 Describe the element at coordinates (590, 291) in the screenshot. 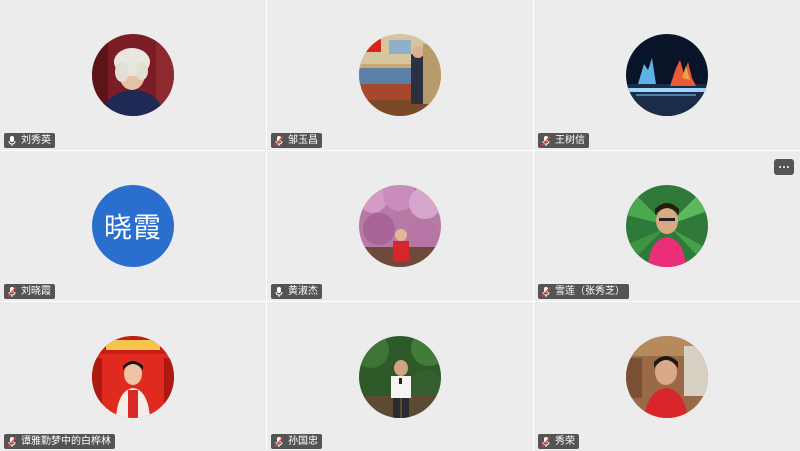

I see `participant-name: 雪莲（张秀芝）` at that location.